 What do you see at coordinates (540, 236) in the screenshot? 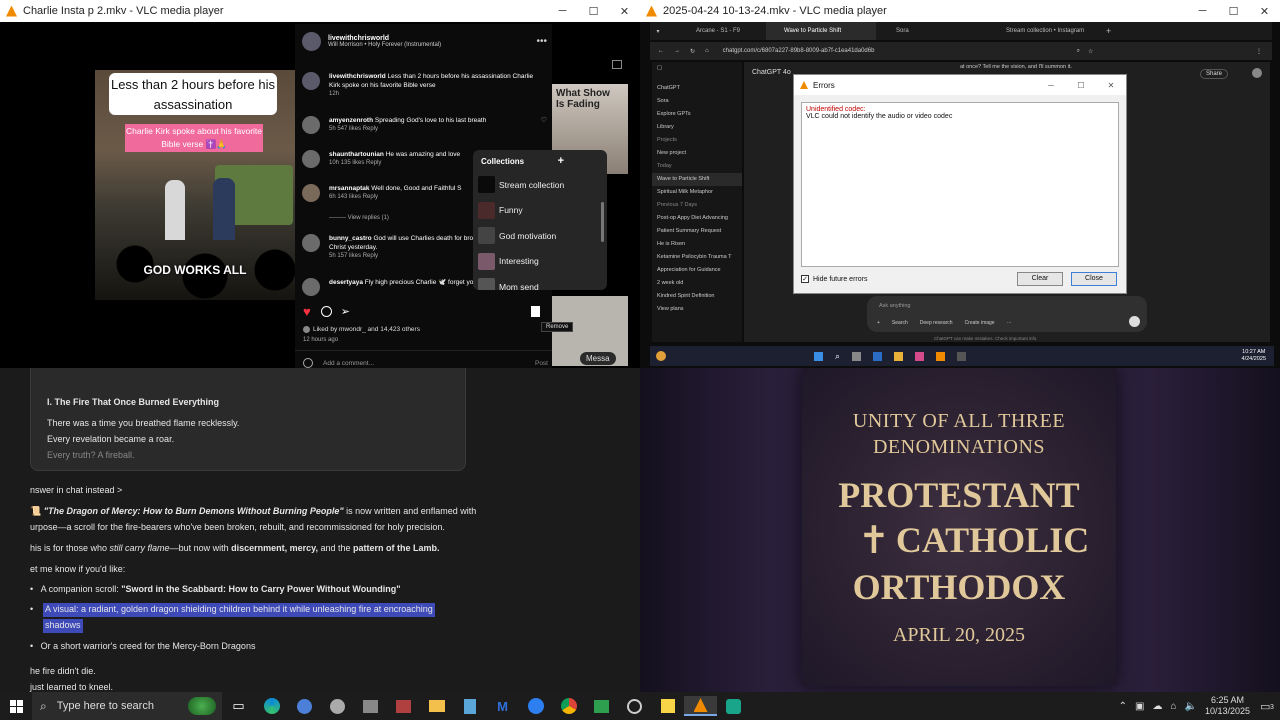
I see `collection-item: God motivation` at bounding box center [540, 236].